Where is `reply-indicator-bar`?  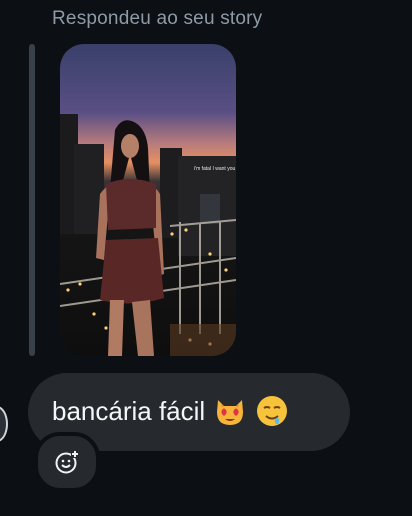
reply-indicator-bar is located at coordinates (32, 200).